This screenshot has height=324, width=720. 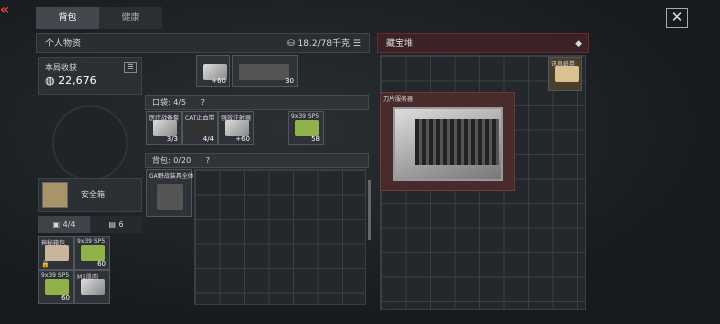 I want to click on pocket-title: 口袋: 4/5, so click(x=169, y=102).